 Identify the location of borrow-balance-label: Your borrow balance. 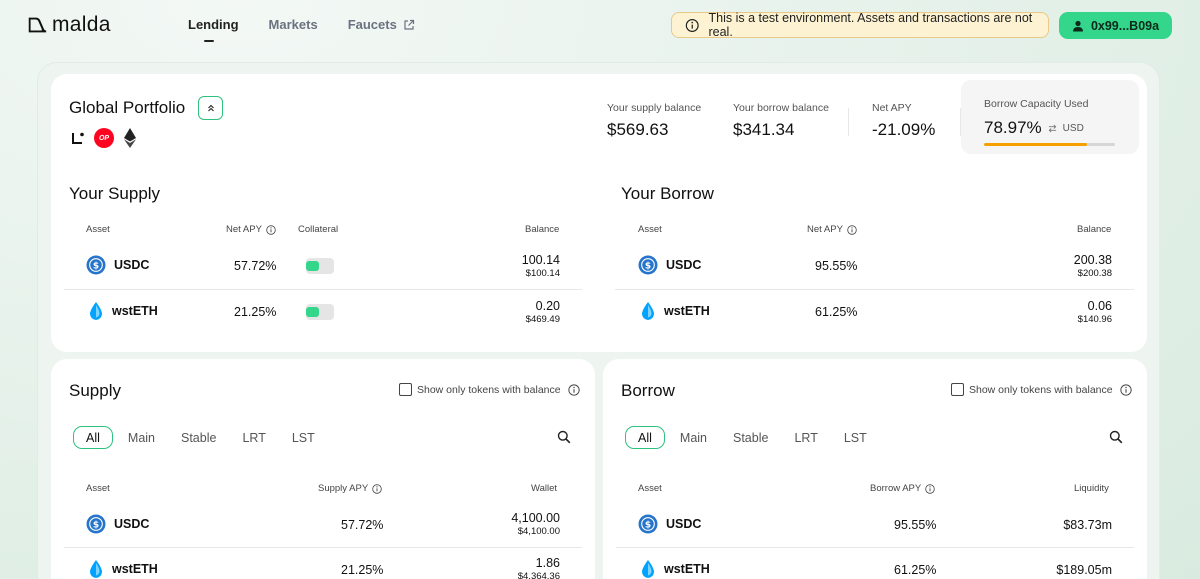
(781, 108).